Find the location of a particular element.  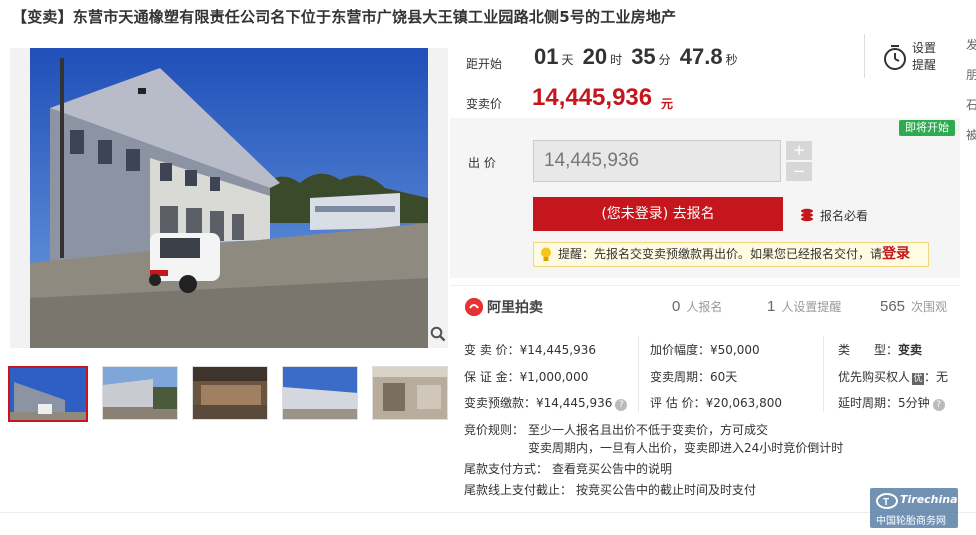

info-priority-label: 优先购买权人 is located at coordinates (874, 377).